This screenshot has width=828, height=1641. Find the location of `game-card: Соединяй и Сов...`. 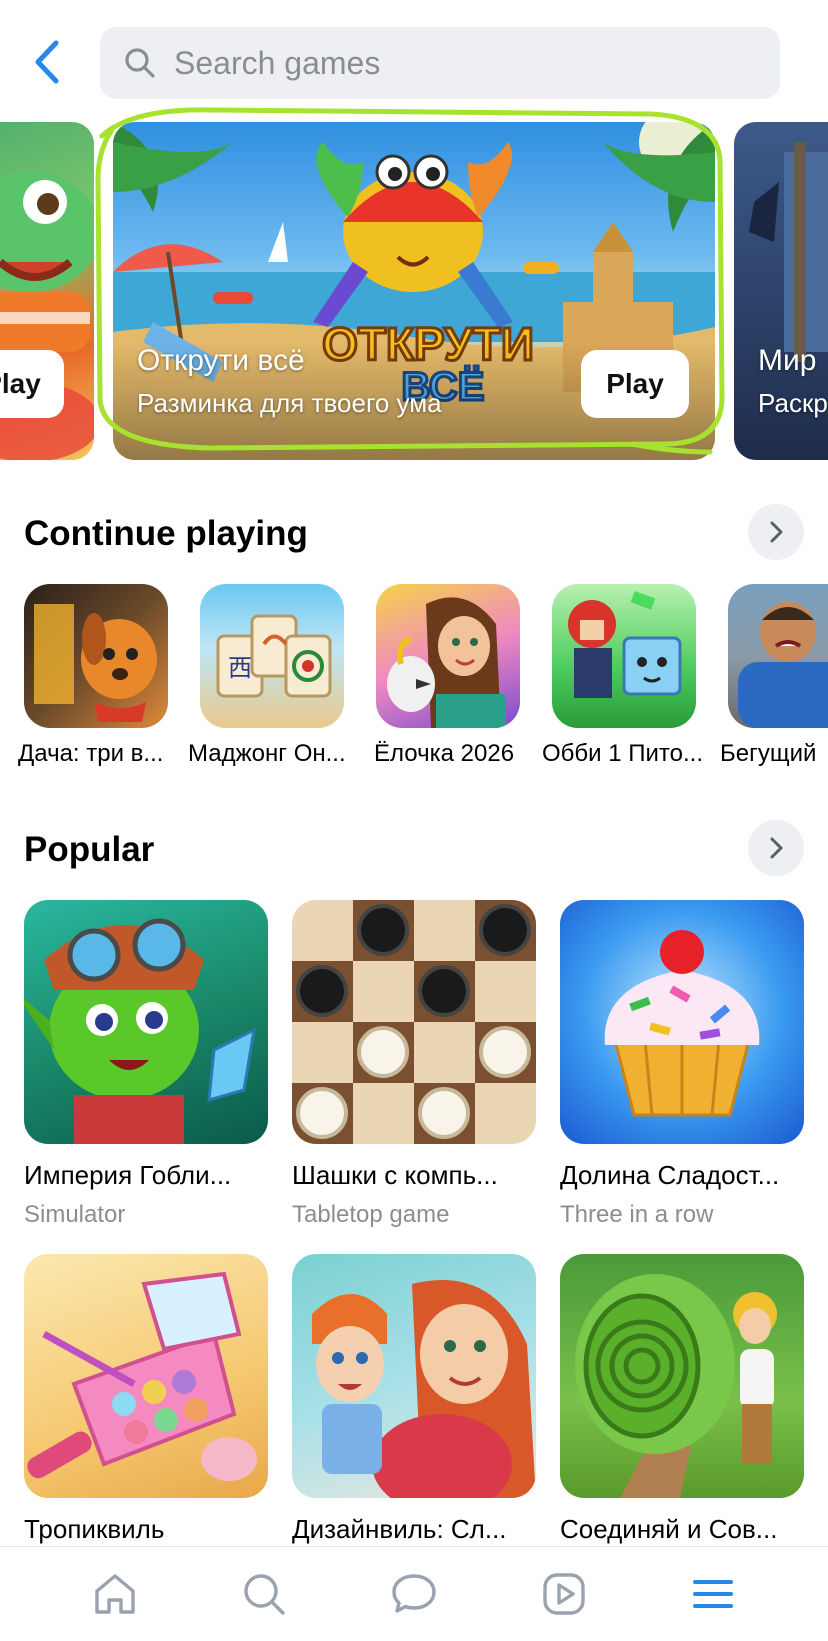

game-card: Соединяй и Сов... is located at coordinates (682, 1399).